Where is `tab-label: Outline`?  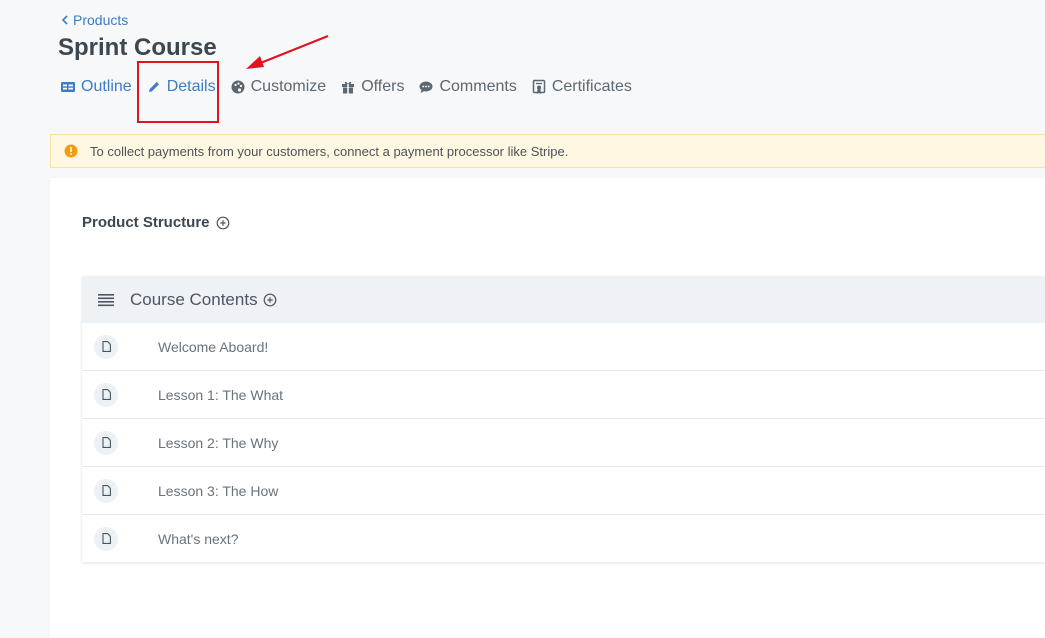
tab-label: Outline is located at coordinates (106, 86).